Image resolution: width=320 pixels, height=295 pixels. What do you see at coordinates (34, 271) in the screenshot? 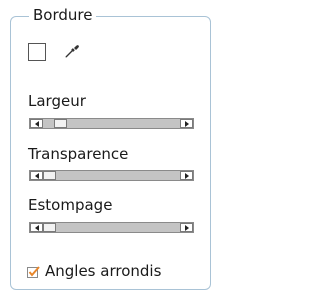
I see `rounded-corners-checkbox` at bounding box center [34, 271].